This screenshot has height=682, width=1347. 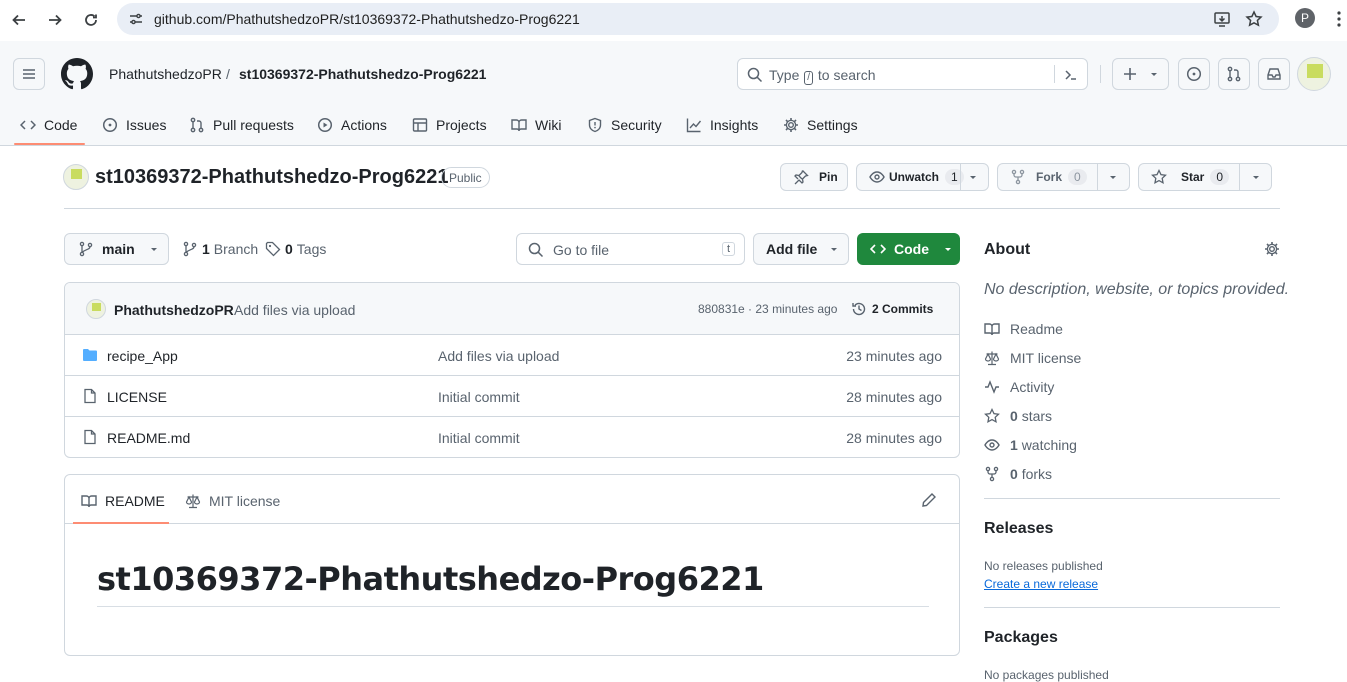 What do you see at coordinates (465, 177) in the screenshot?
I see `visibility-badge: Public` at bounding box center [465, 177].